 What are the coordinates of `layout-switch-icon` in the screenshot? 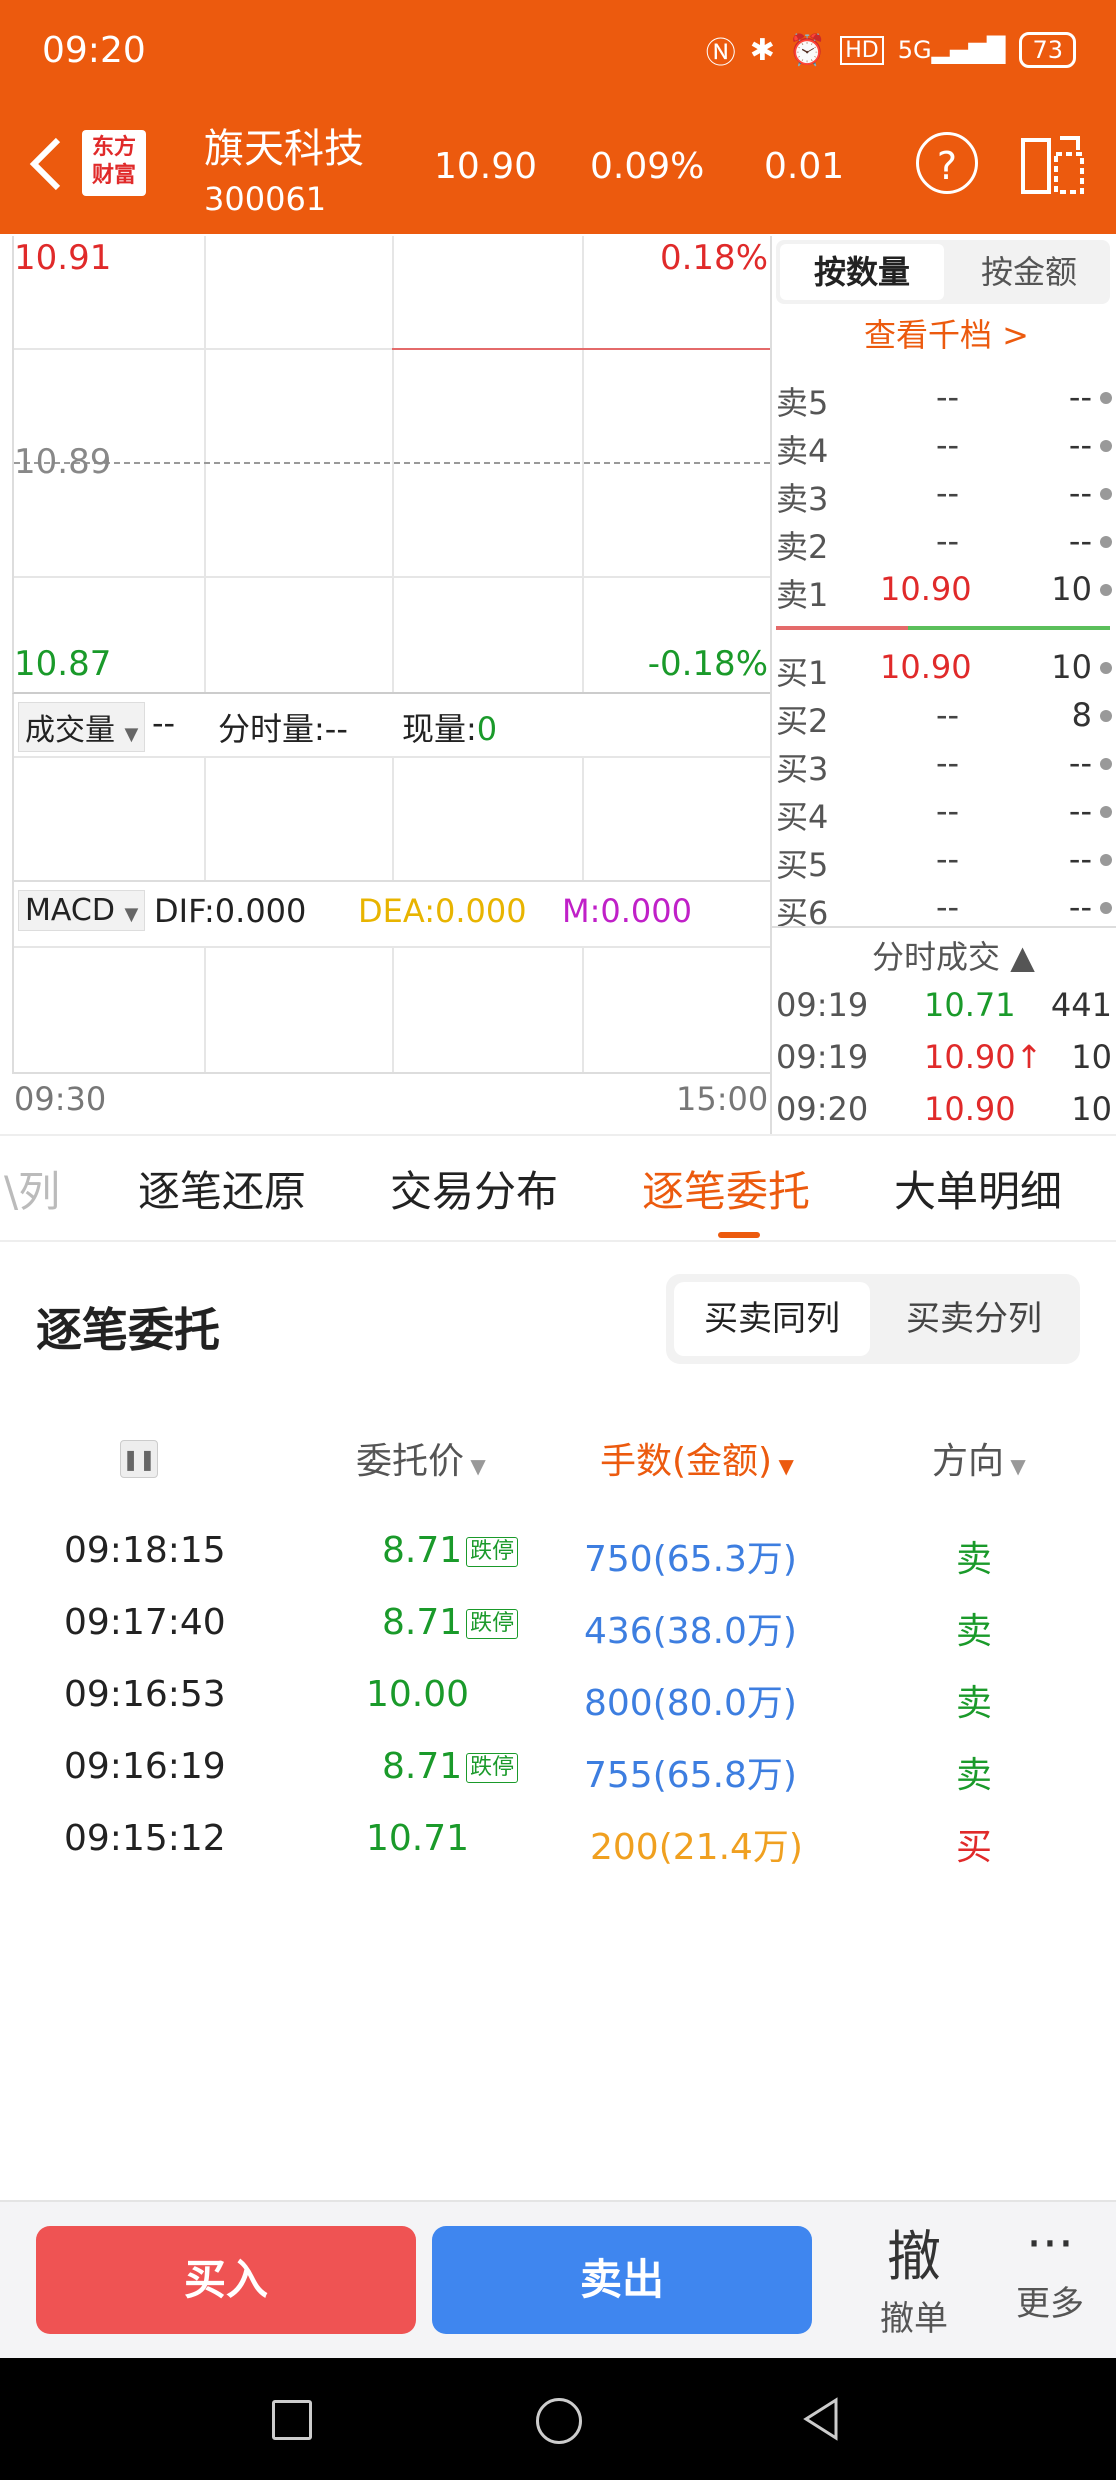 It's located at (1053, 165).